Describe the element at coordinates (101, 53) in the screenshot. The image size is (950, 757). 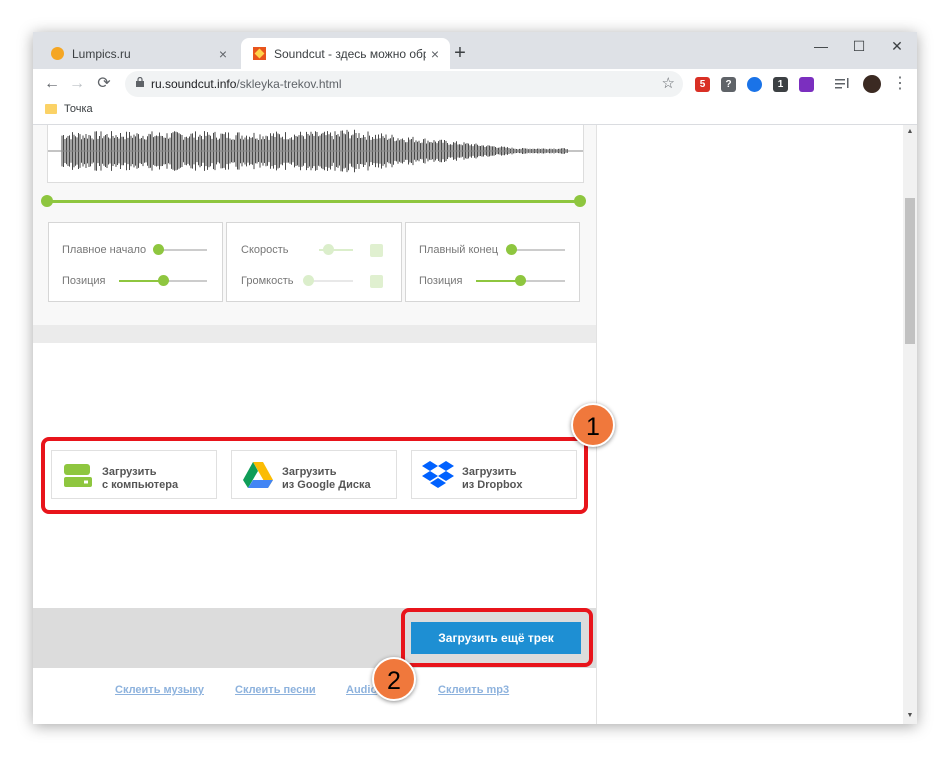
I see `tab-title: Lumpics.ru` at that location.